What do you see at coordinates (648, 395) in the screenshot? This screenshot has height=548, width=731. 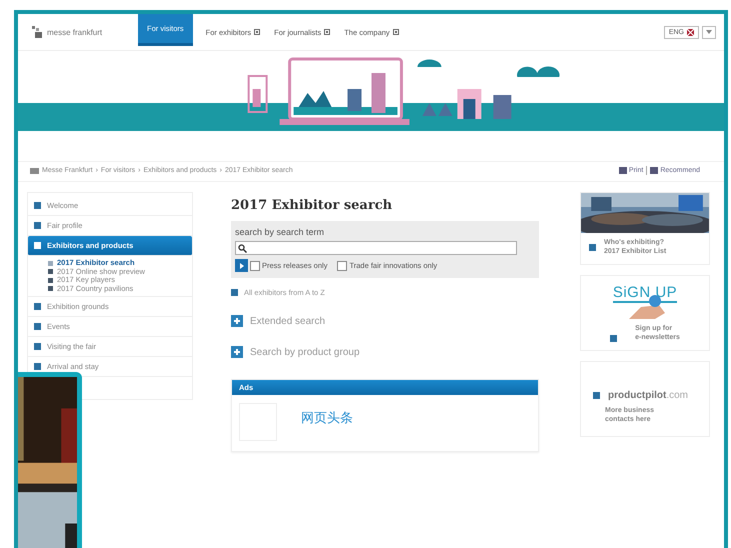 I see `brand-name: productpilot.com` at bounding box center [648, 395].